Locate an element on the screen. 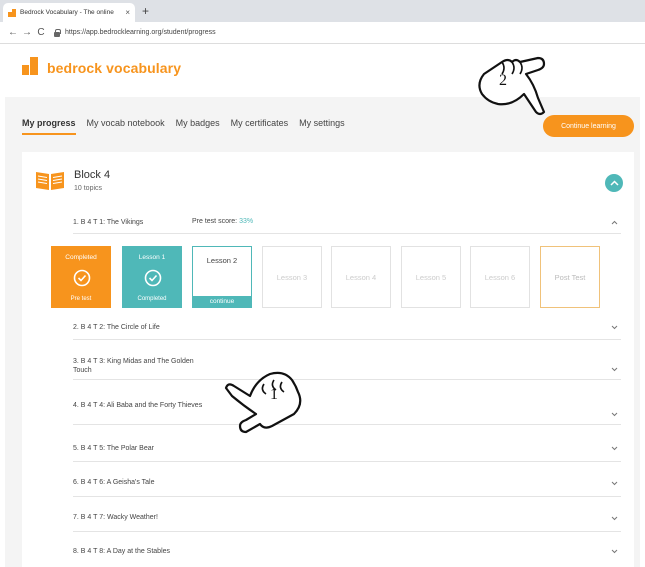 This screenshot has width=645, height=567. lesson-tile-title: Lesson 2 is located at coordinates (222, 260).